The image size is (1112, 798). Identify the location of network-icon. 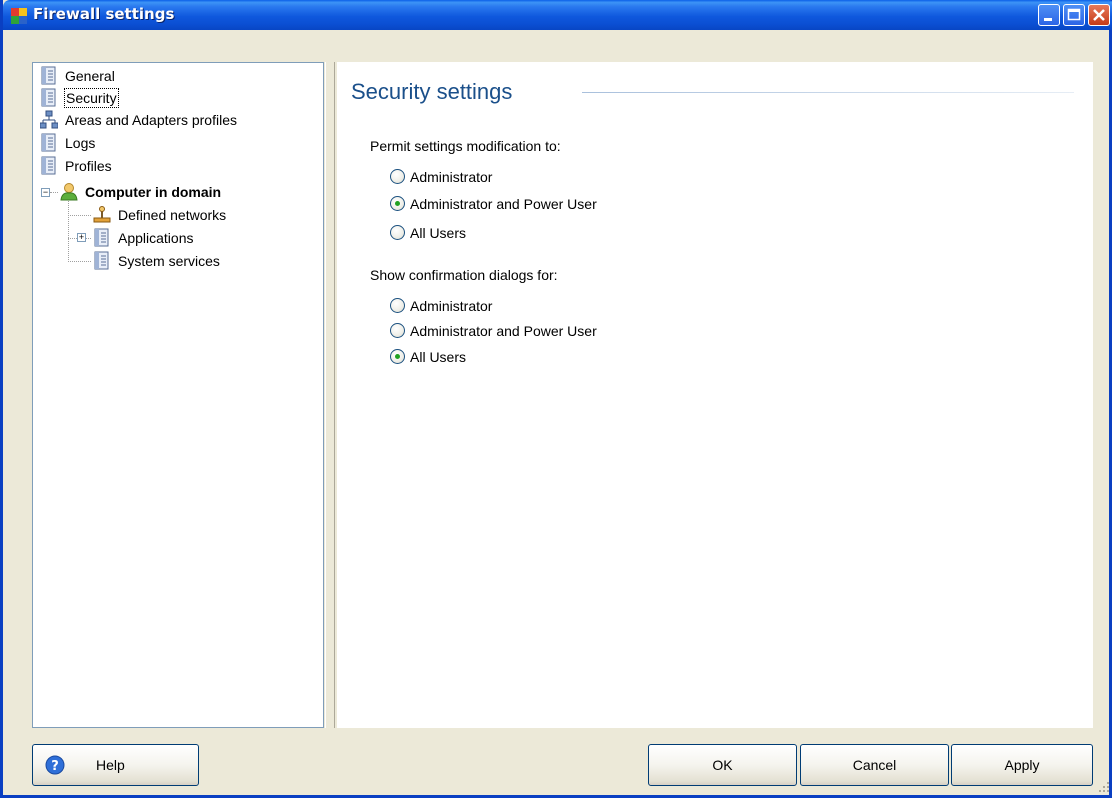
(49, 119).